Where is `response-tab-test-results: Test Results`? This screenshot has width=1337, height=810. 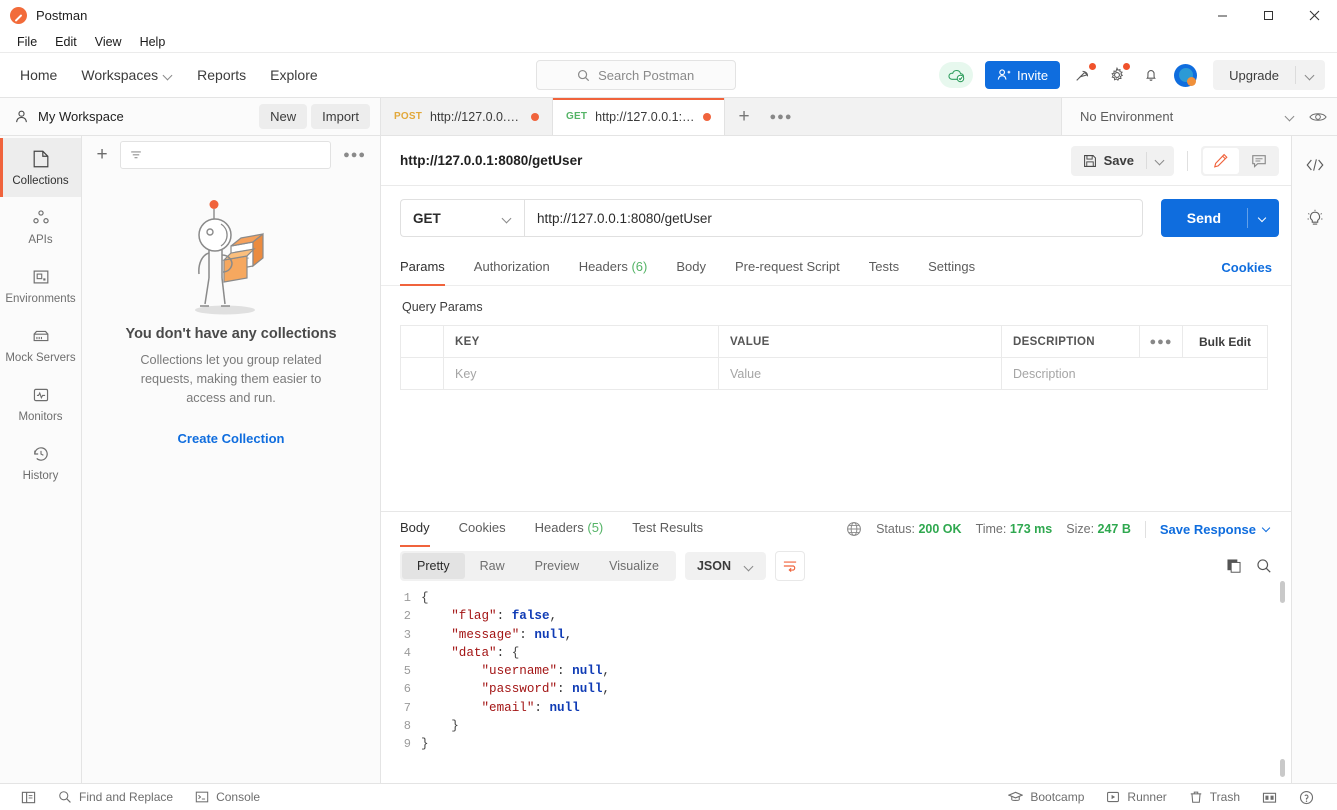 response-tab-test-results: Test Results is located at coordinates (667, 528).